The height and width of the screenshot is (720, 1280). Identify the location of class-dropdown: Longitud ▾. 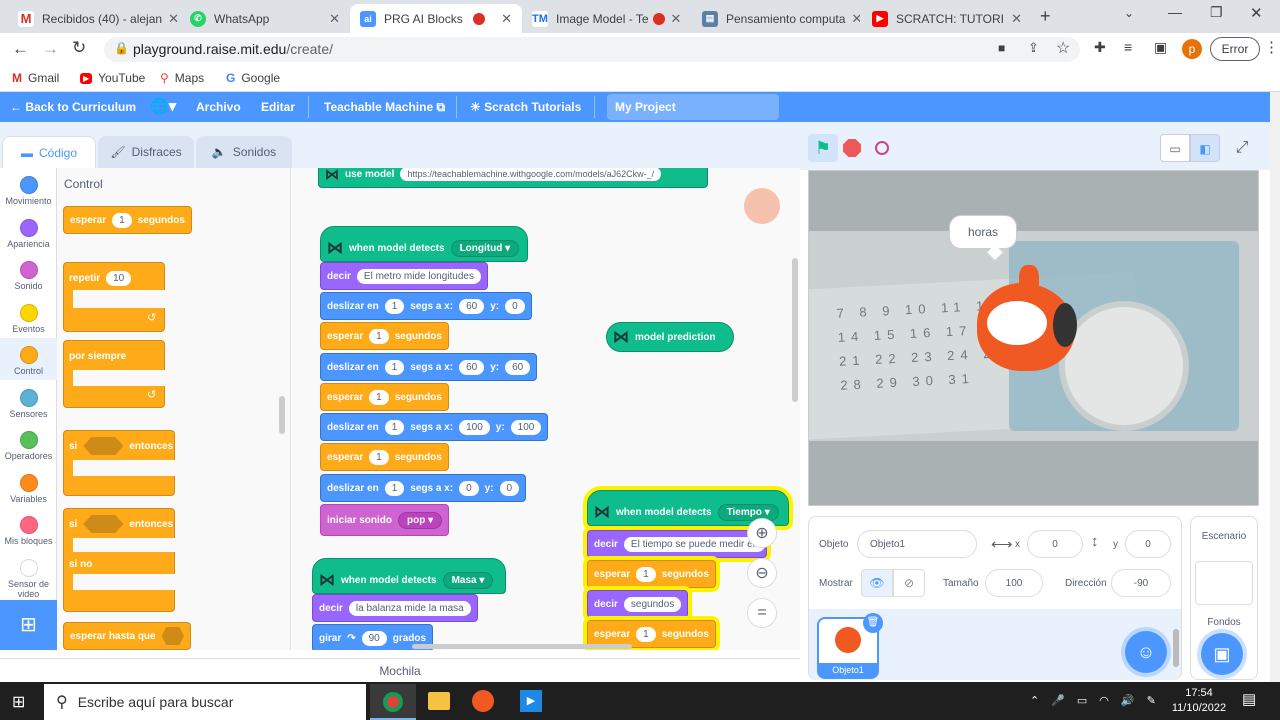
(485, 248).